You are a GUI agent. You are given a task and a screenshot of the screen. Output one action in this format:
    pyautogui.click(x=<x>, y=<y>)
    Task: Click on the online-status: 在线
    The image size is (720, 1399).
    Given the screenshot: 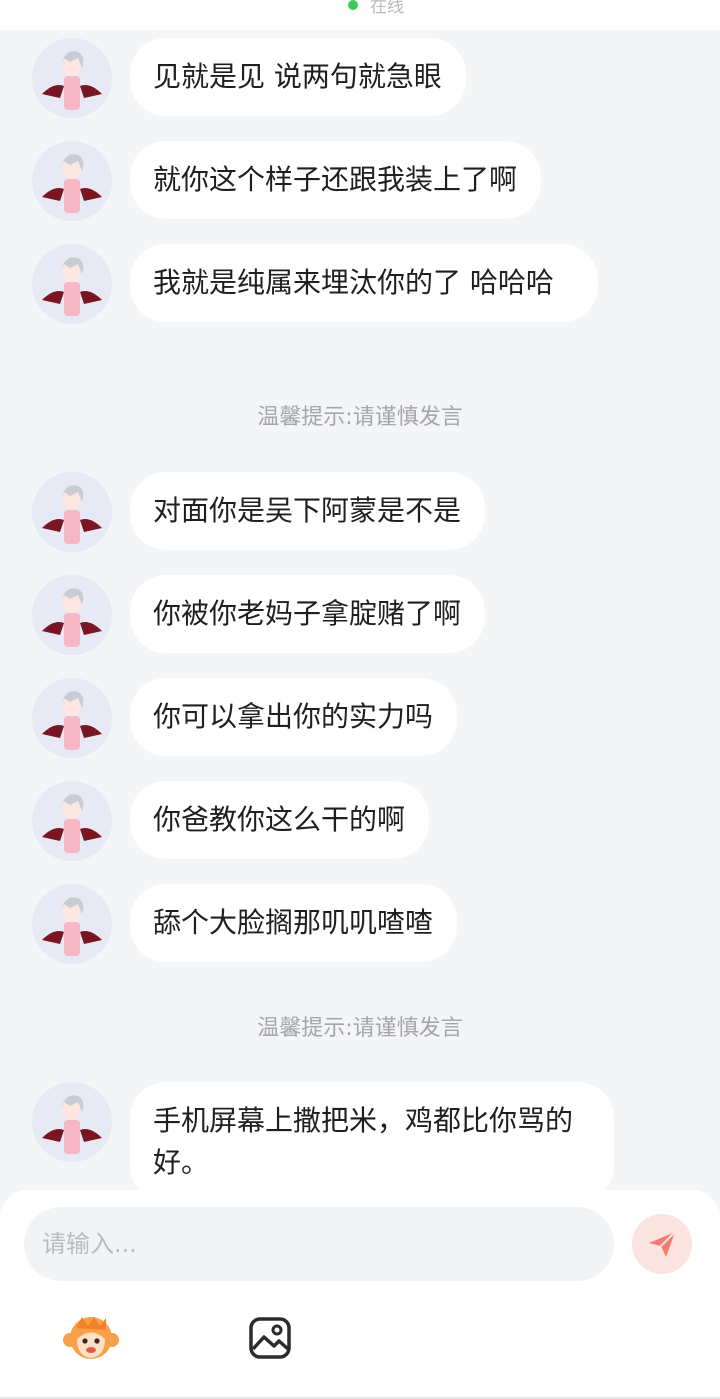 What is the action you would take?
    pyautogui.click(x=376, y=8)
    